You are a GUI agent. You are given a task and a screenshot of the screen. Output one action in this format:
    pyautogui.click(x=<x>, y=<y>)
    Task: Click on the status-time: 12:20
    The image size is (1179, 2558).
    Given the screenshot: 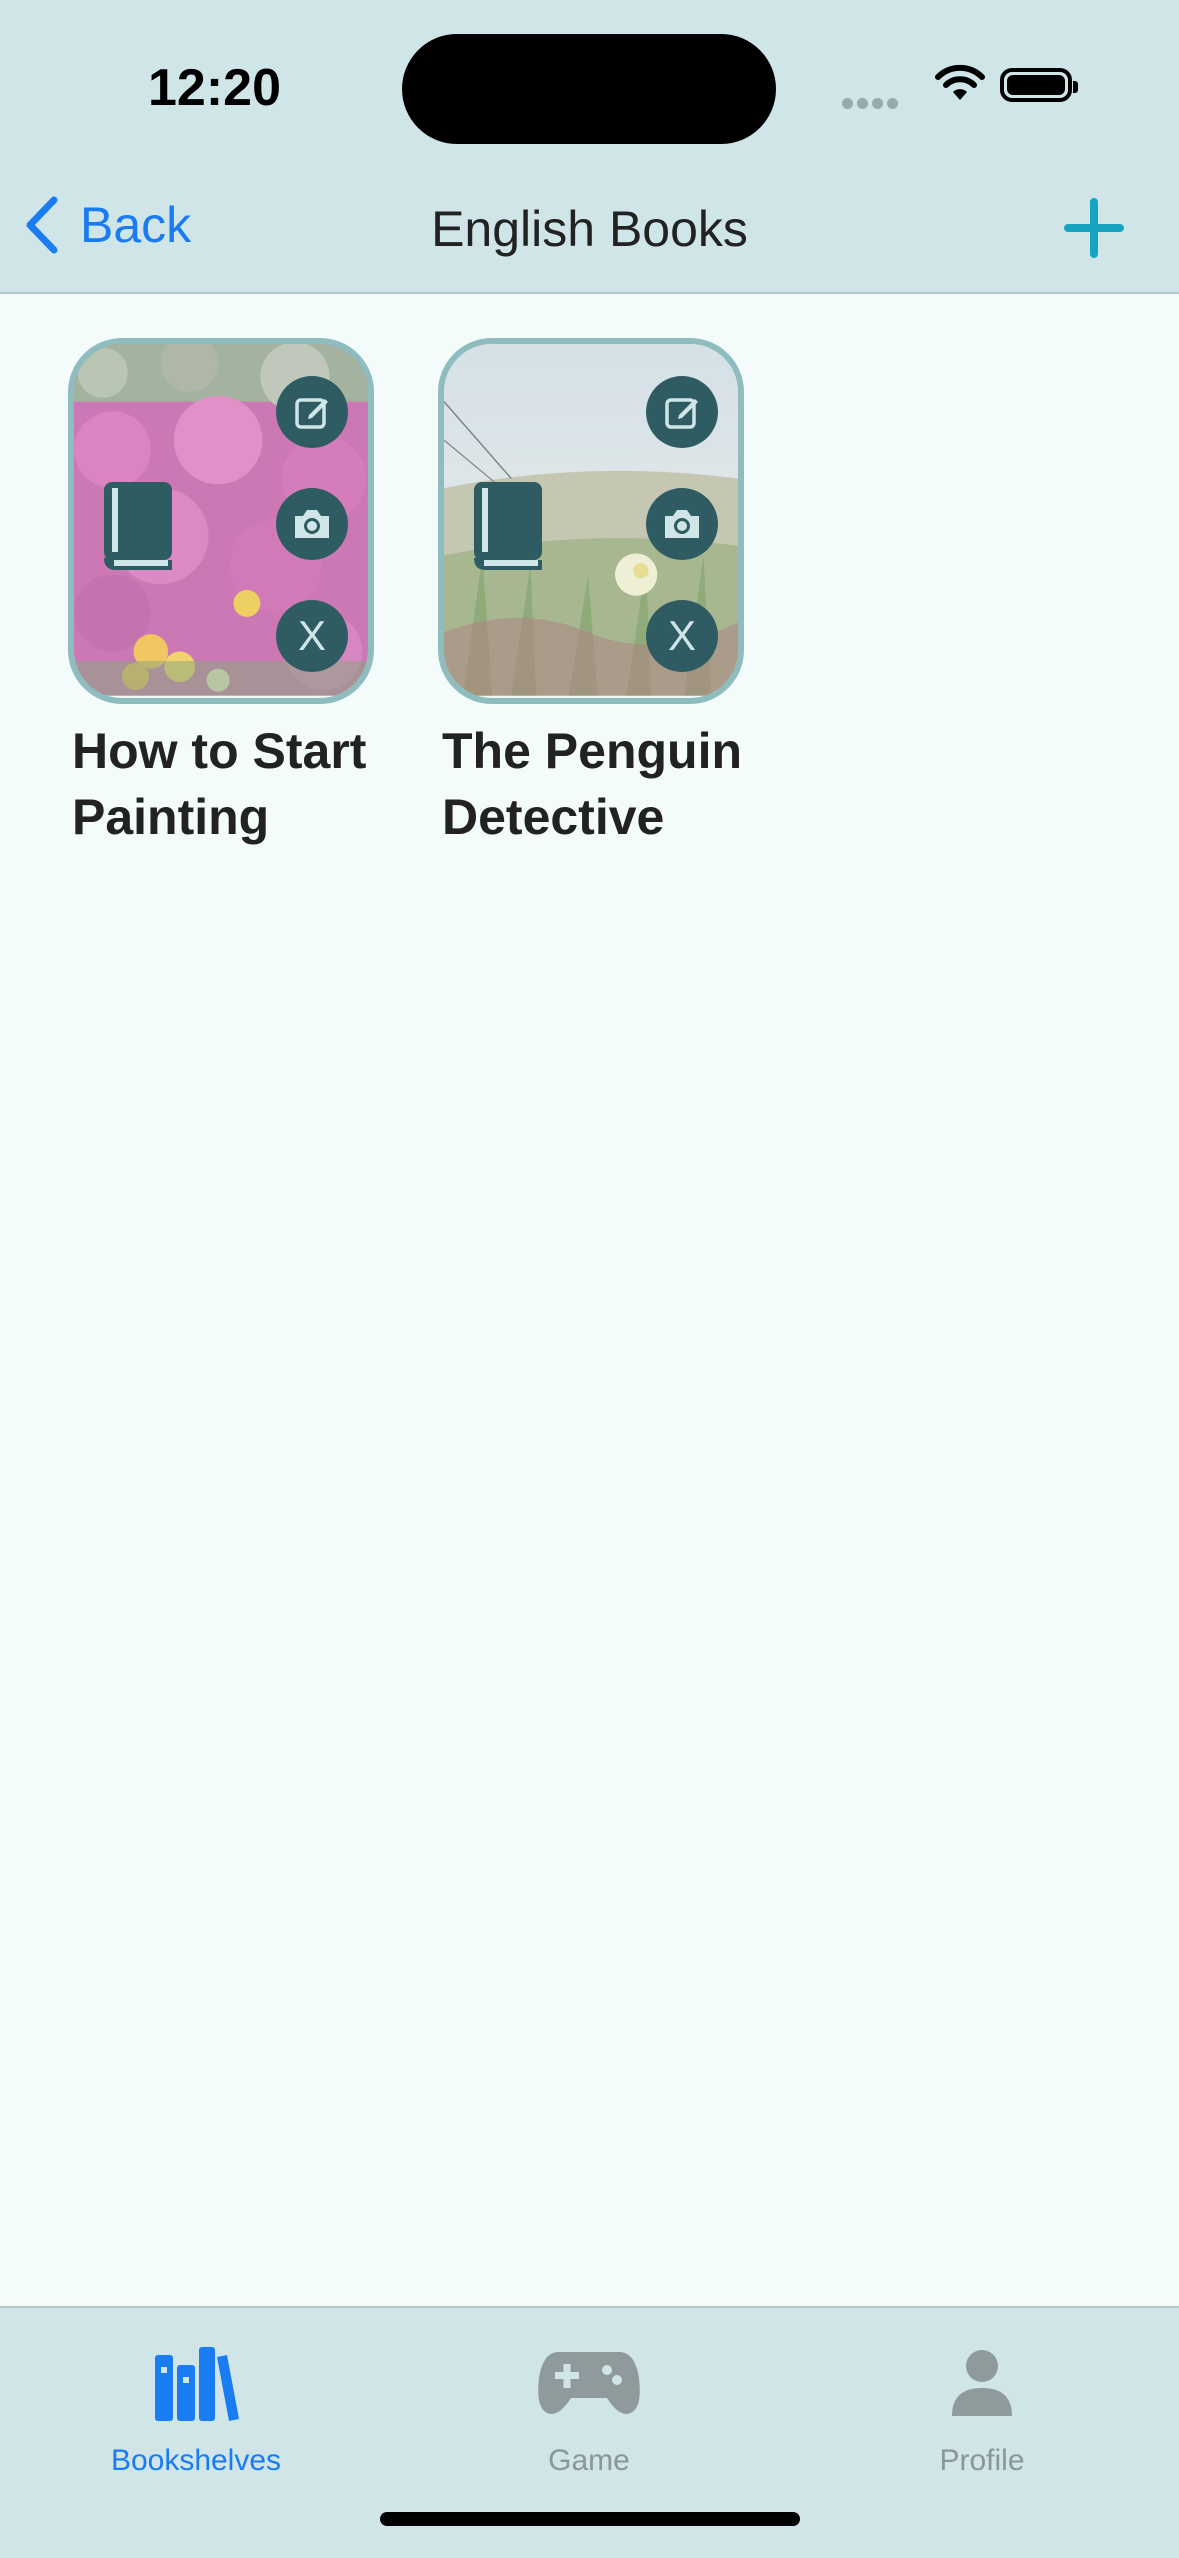 What is the action you would take?
    pyautogui.click(x=214, y=88)
    